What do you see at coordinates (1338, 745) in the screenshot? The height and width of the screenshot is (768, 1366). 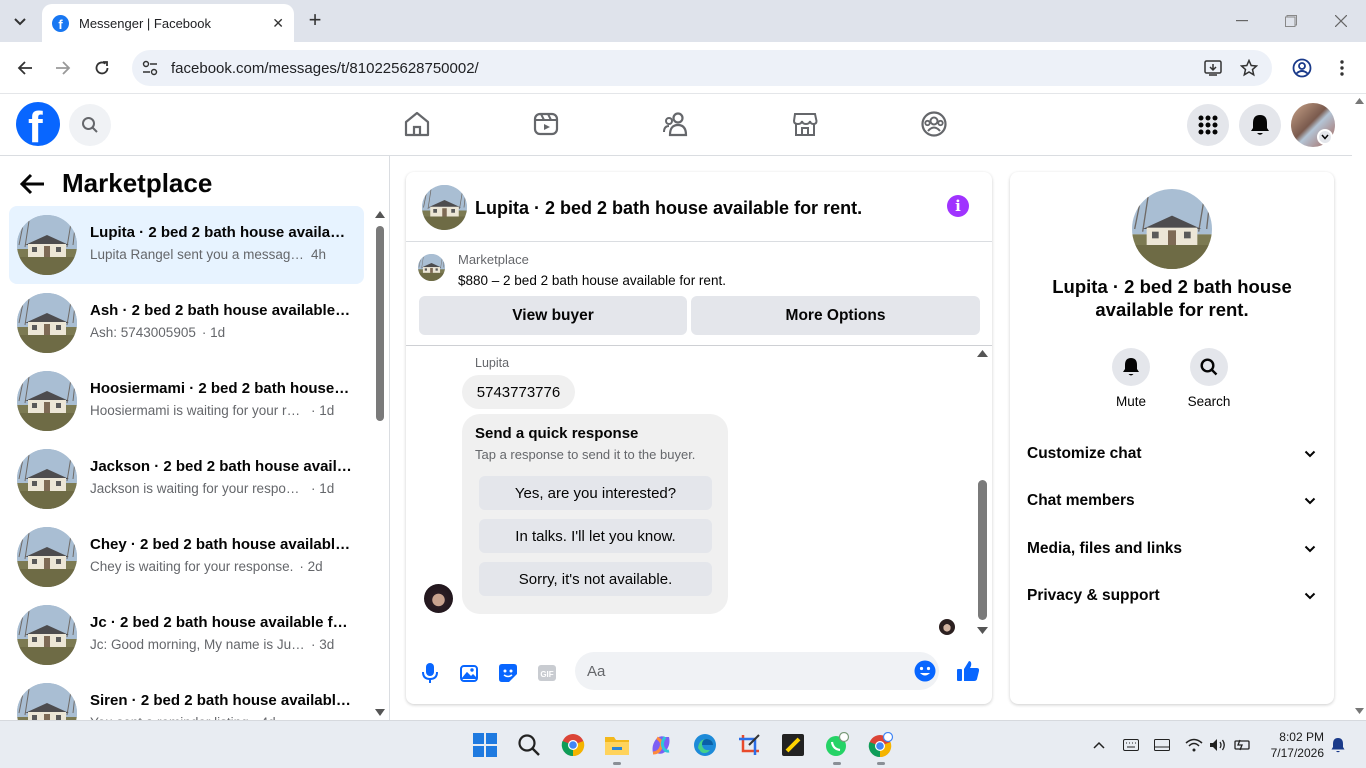 I see `notification-center-button` at bounding box center [1338, 745].